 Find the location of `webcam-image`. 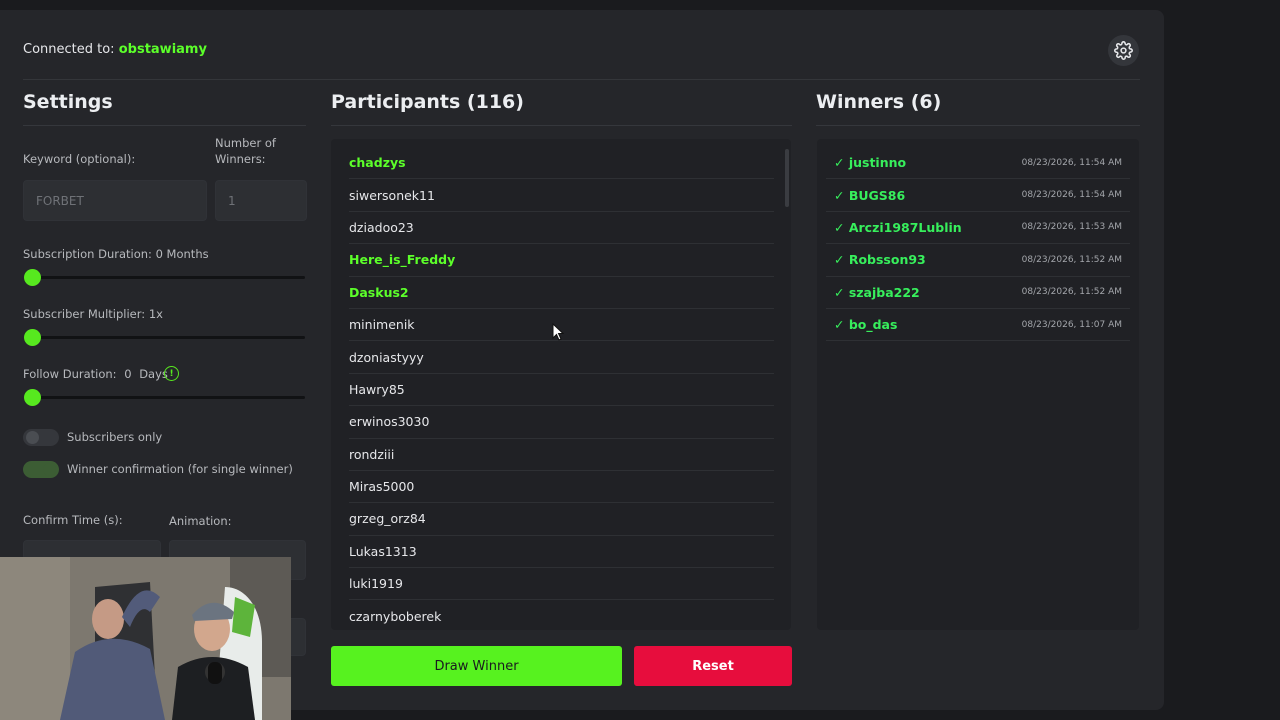

webcam-image is located at coordinates (145, 638).